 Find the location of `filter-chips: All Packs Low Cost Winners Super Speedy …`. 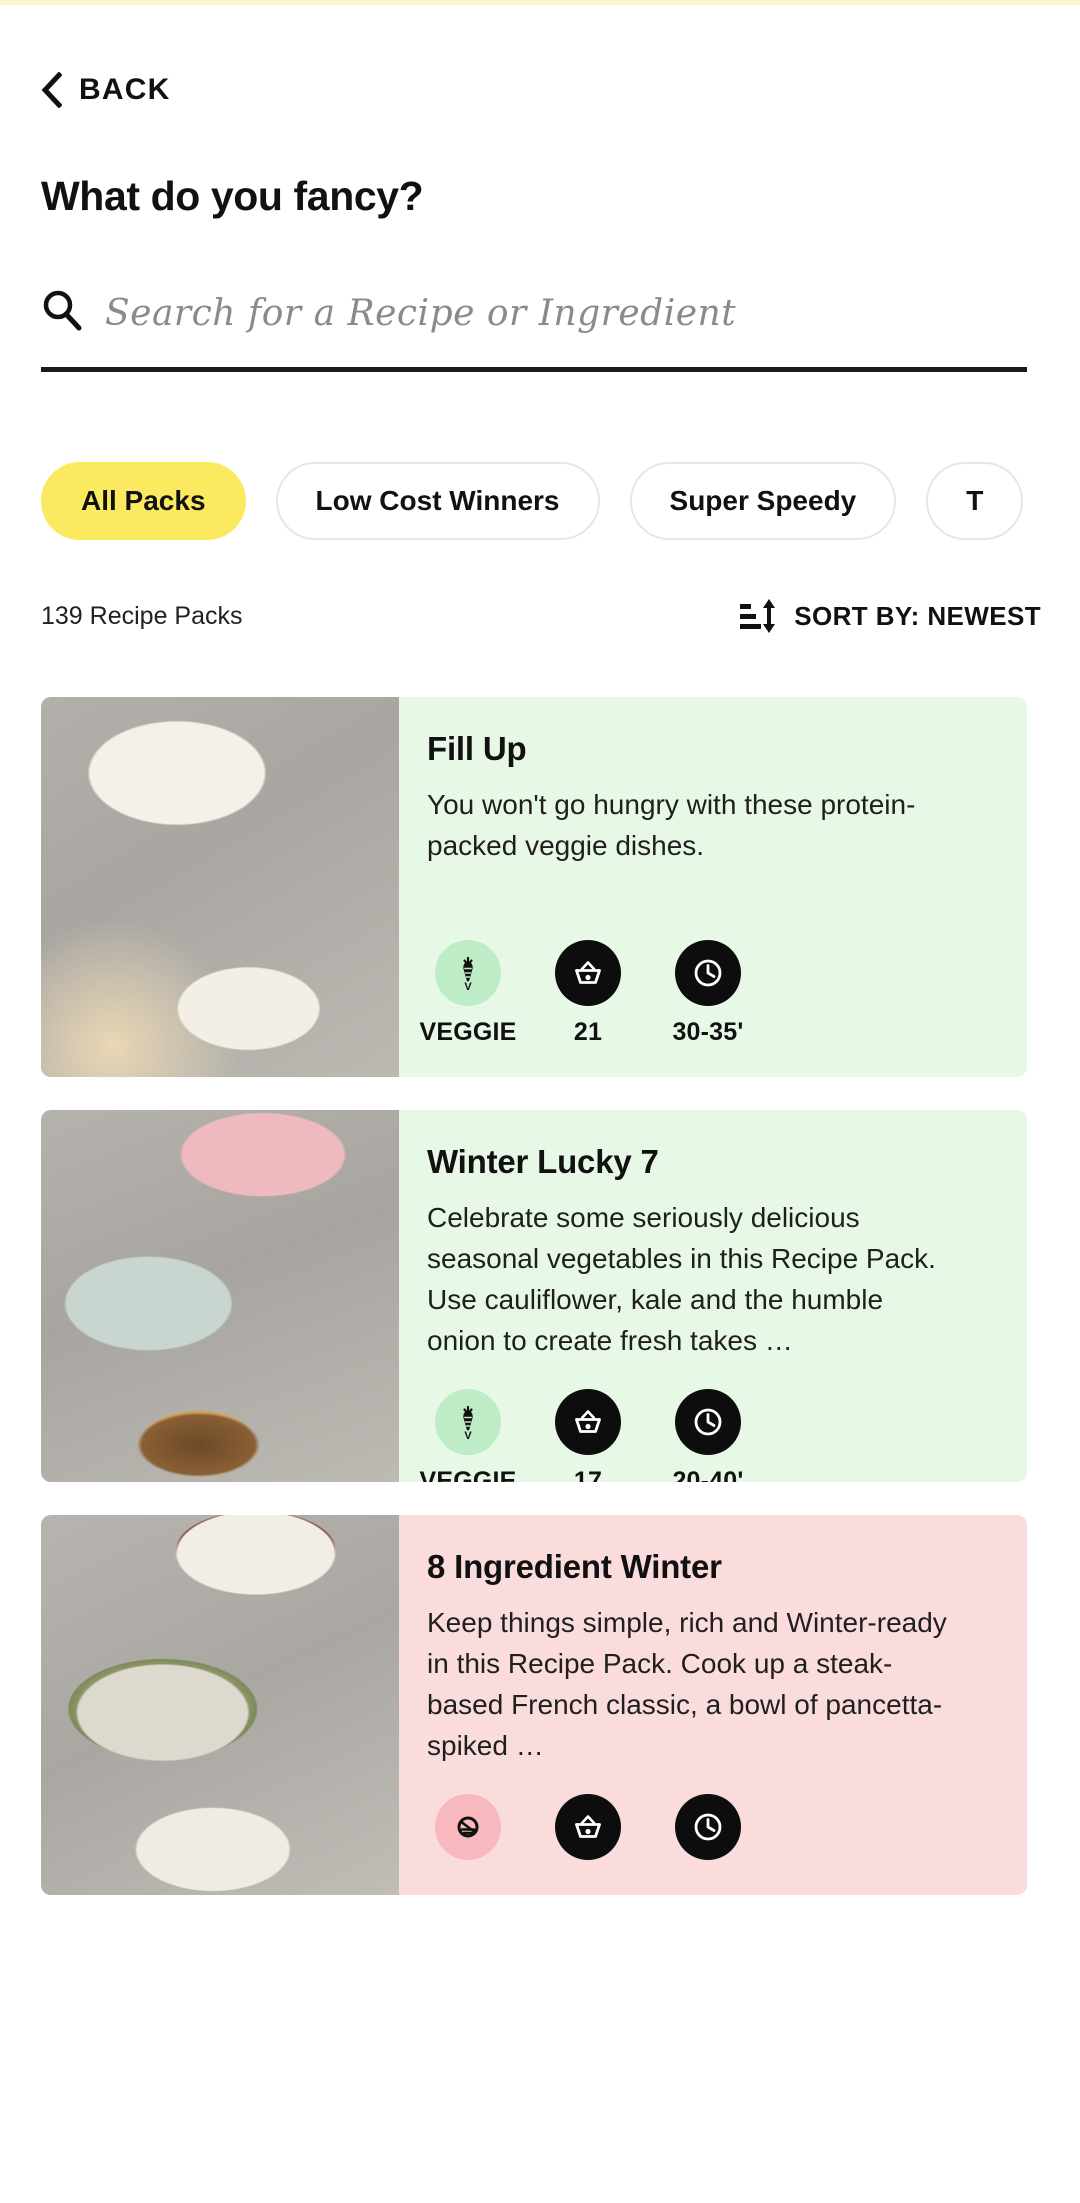

filter-chips: All Packs Low Cost Winners Super Speedy … is located at coordinates (540, 501).